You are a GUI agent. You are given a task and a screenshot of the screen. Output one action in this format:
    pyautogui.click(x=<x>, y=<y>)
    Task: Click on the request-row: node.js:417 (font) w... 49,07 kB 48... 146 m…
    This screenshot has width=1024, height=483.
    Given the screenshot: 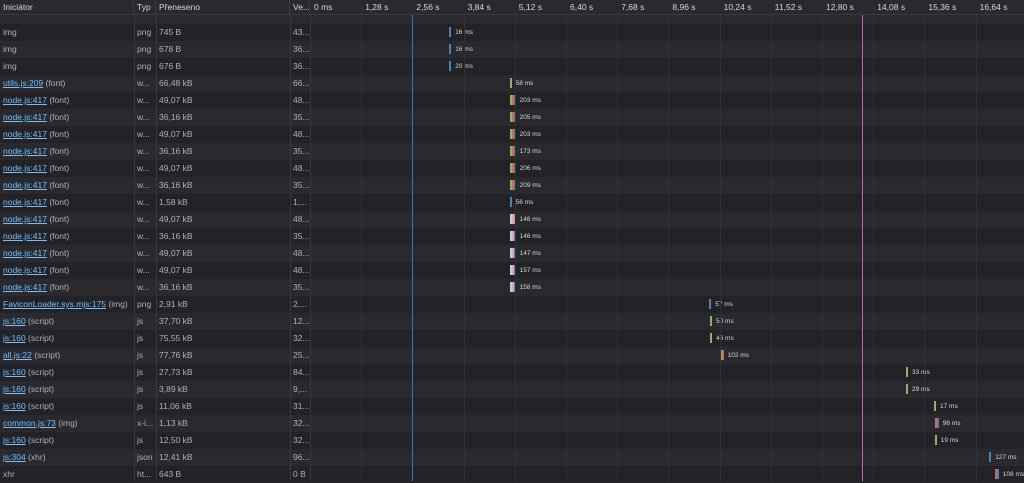 What is the action you would take?
    pyautogui.click(x=512, y=219)
    